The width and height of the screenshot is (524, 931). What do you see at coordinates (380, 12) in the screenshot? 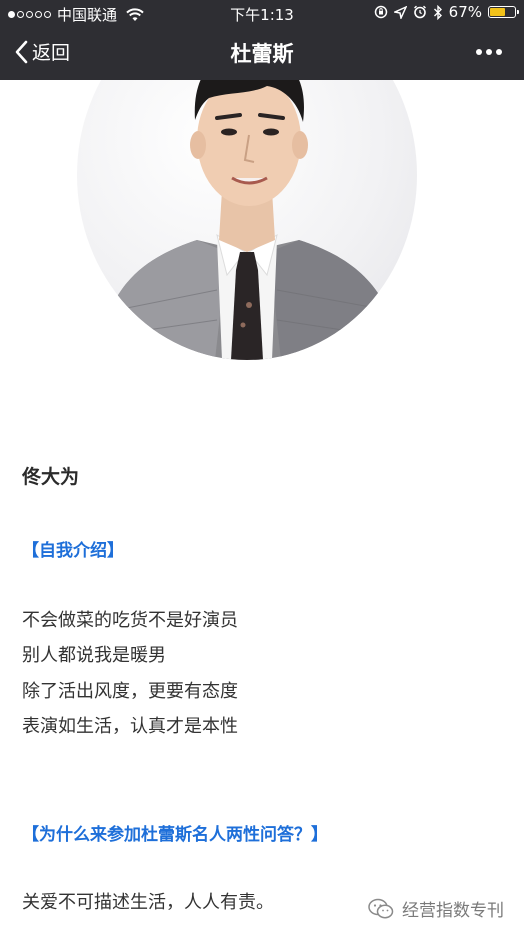
I see `rotation-lock-icon` at bounding box center [380, 12].